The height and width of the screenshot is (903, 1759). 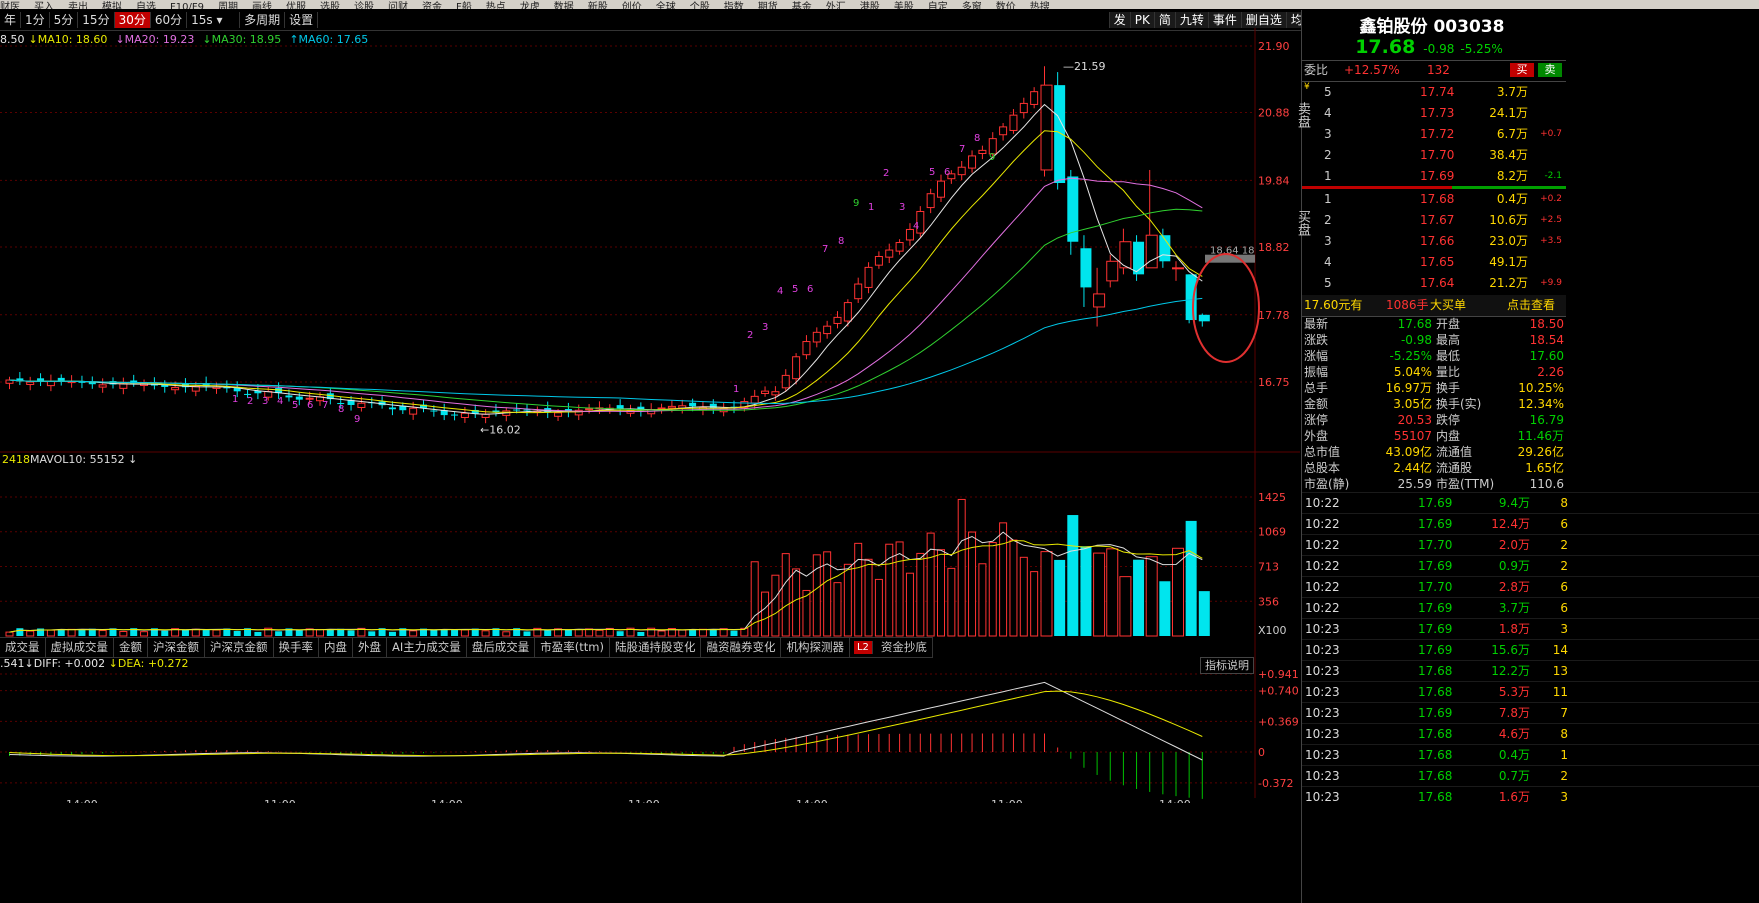 I want to click on menu-item: 热搜, so click(x=1040, y=6).